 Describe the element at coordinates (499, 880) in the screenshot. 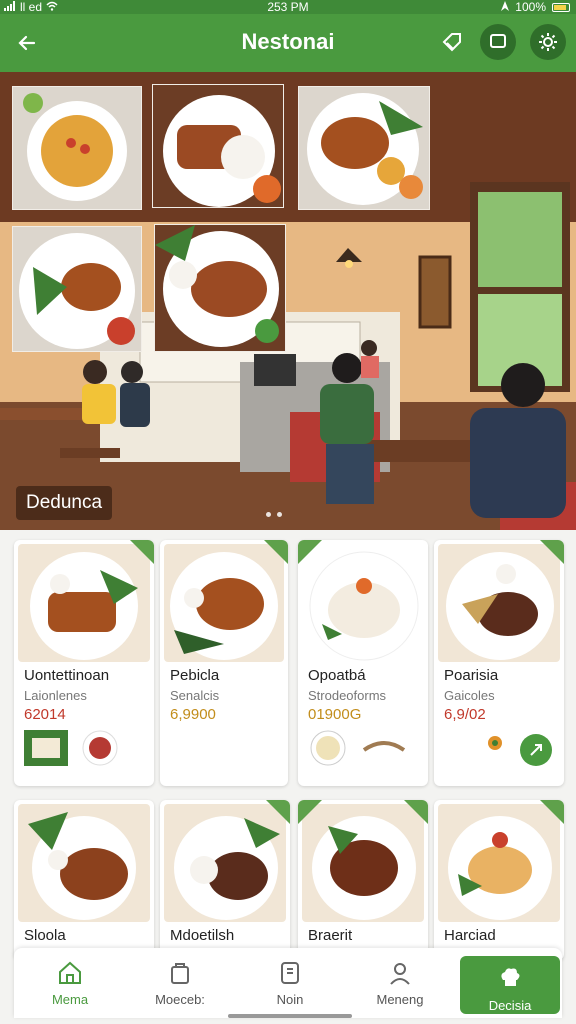

I see `dish-card: Harciad` at that location.